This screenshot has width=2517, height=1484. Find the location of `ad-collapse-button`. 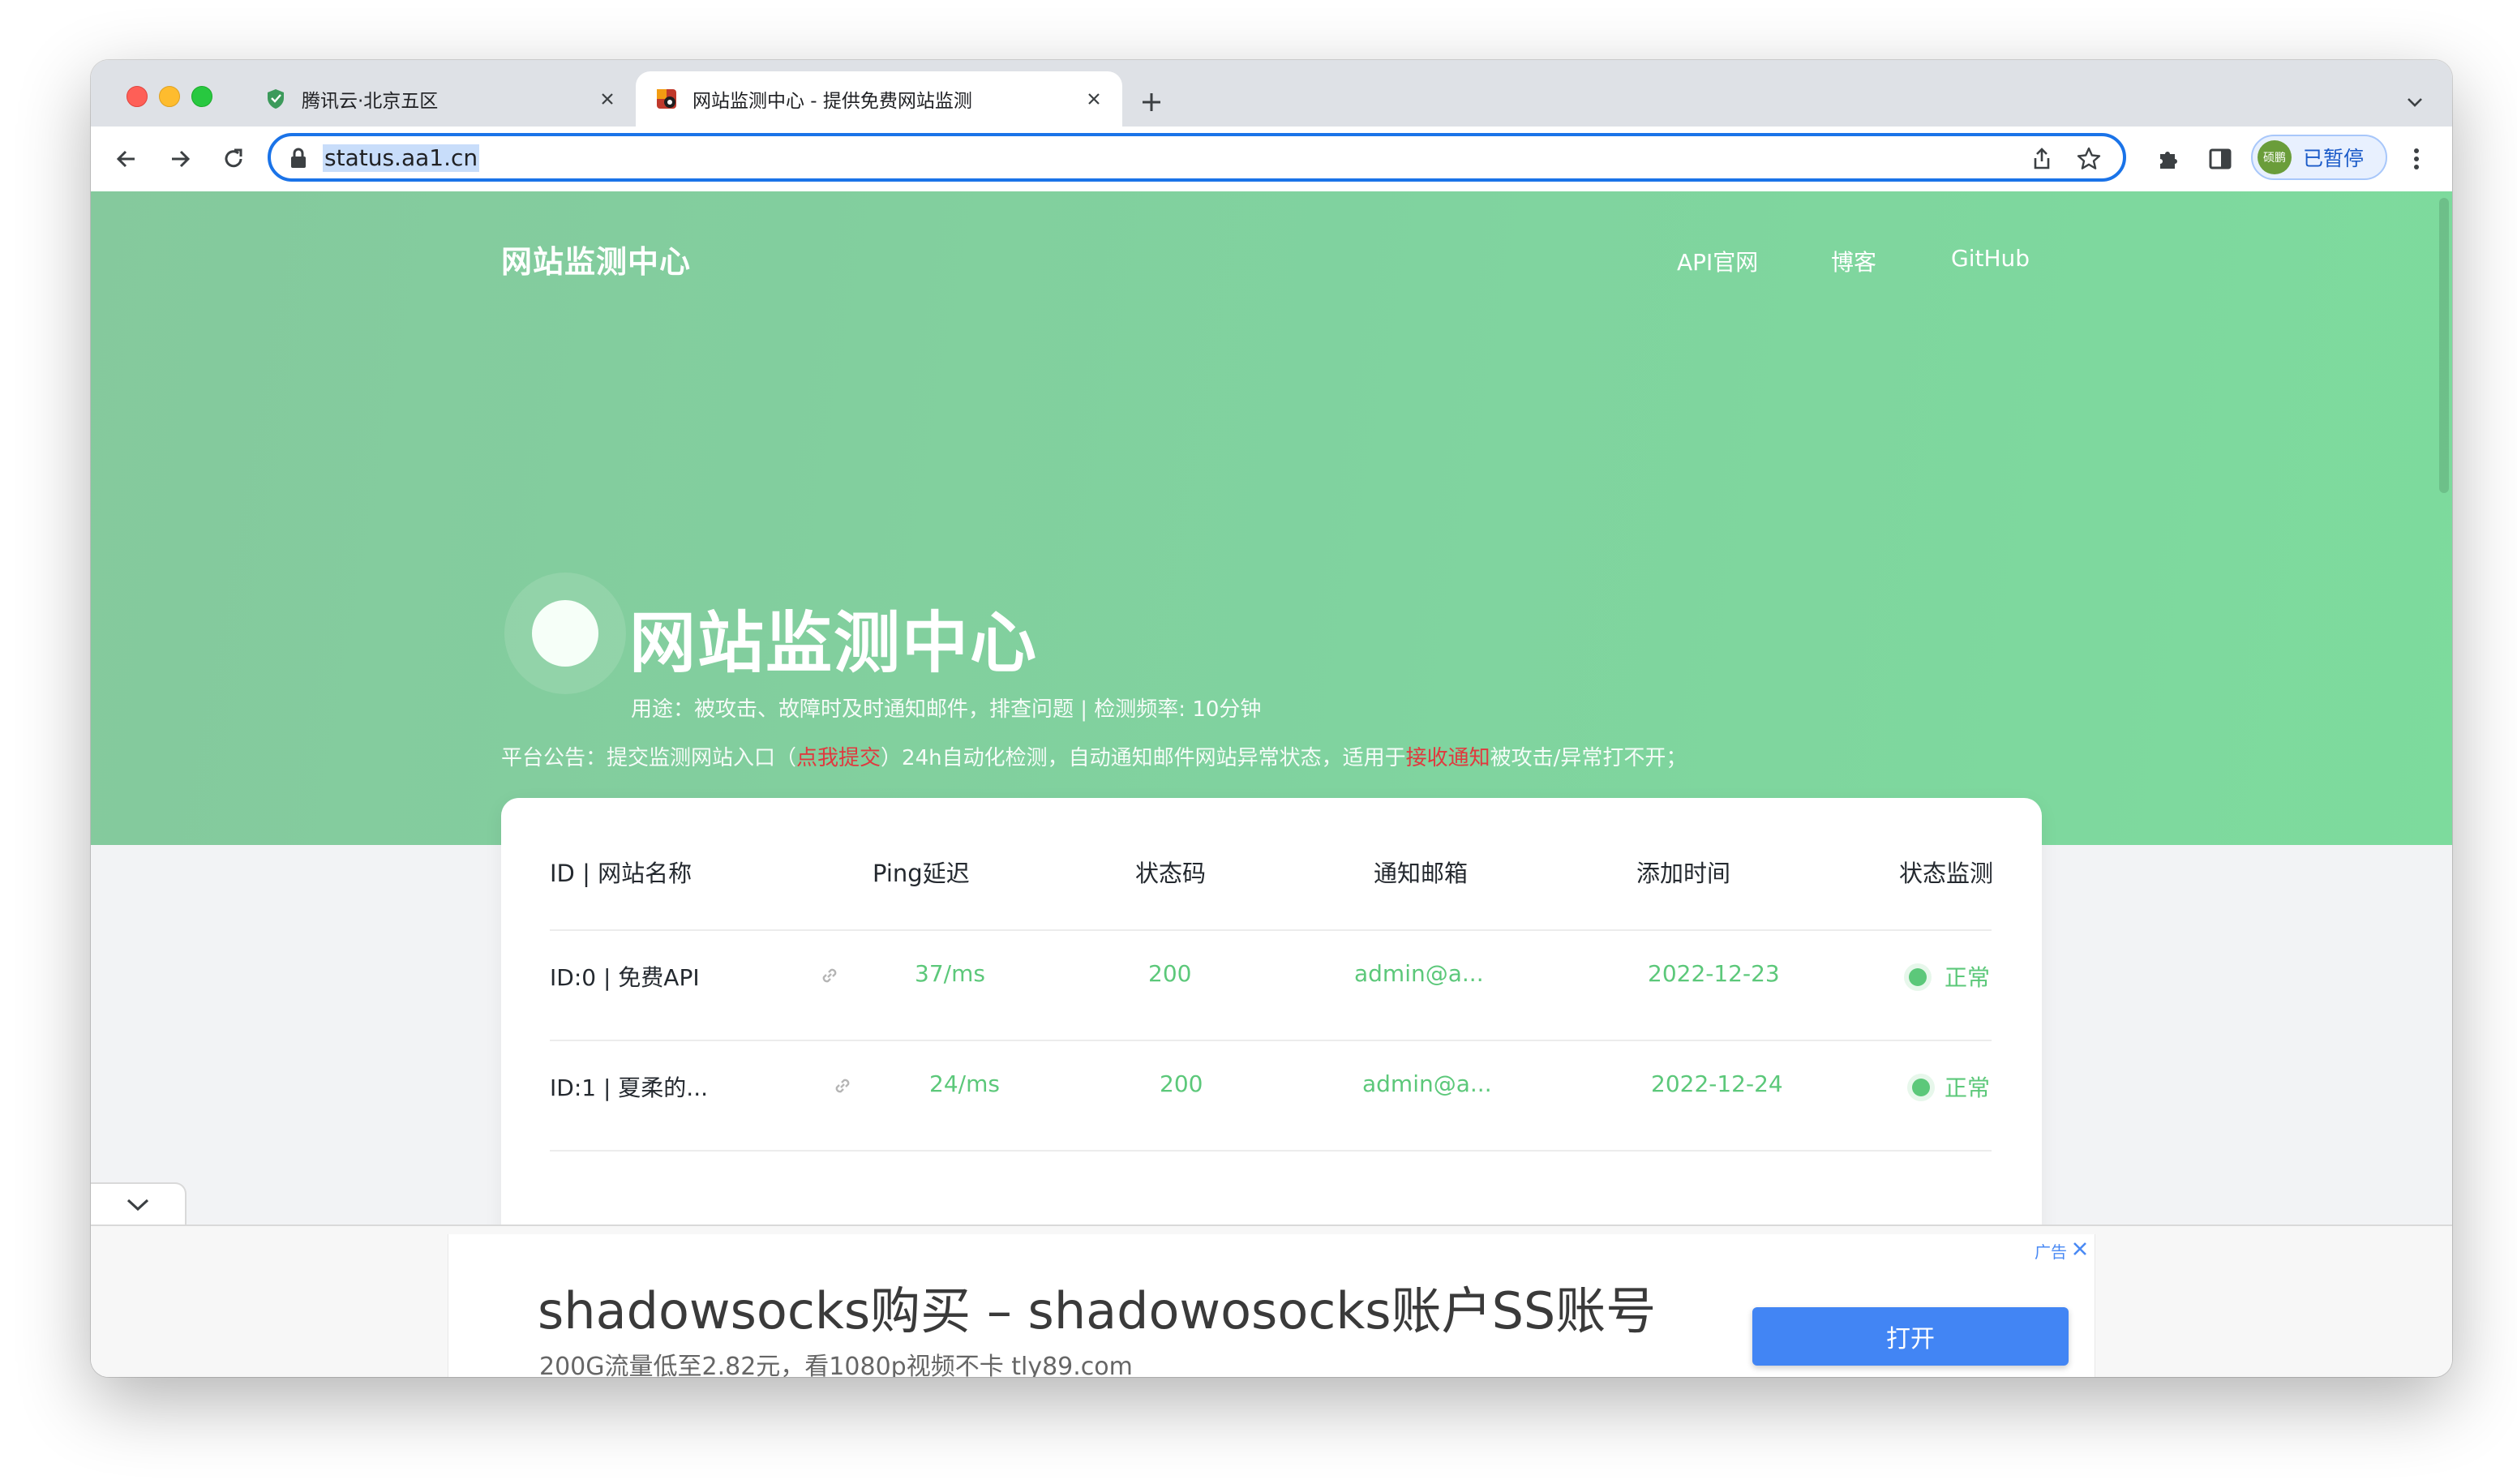

ad-collapse-button is located at coordinates (139, 1204).